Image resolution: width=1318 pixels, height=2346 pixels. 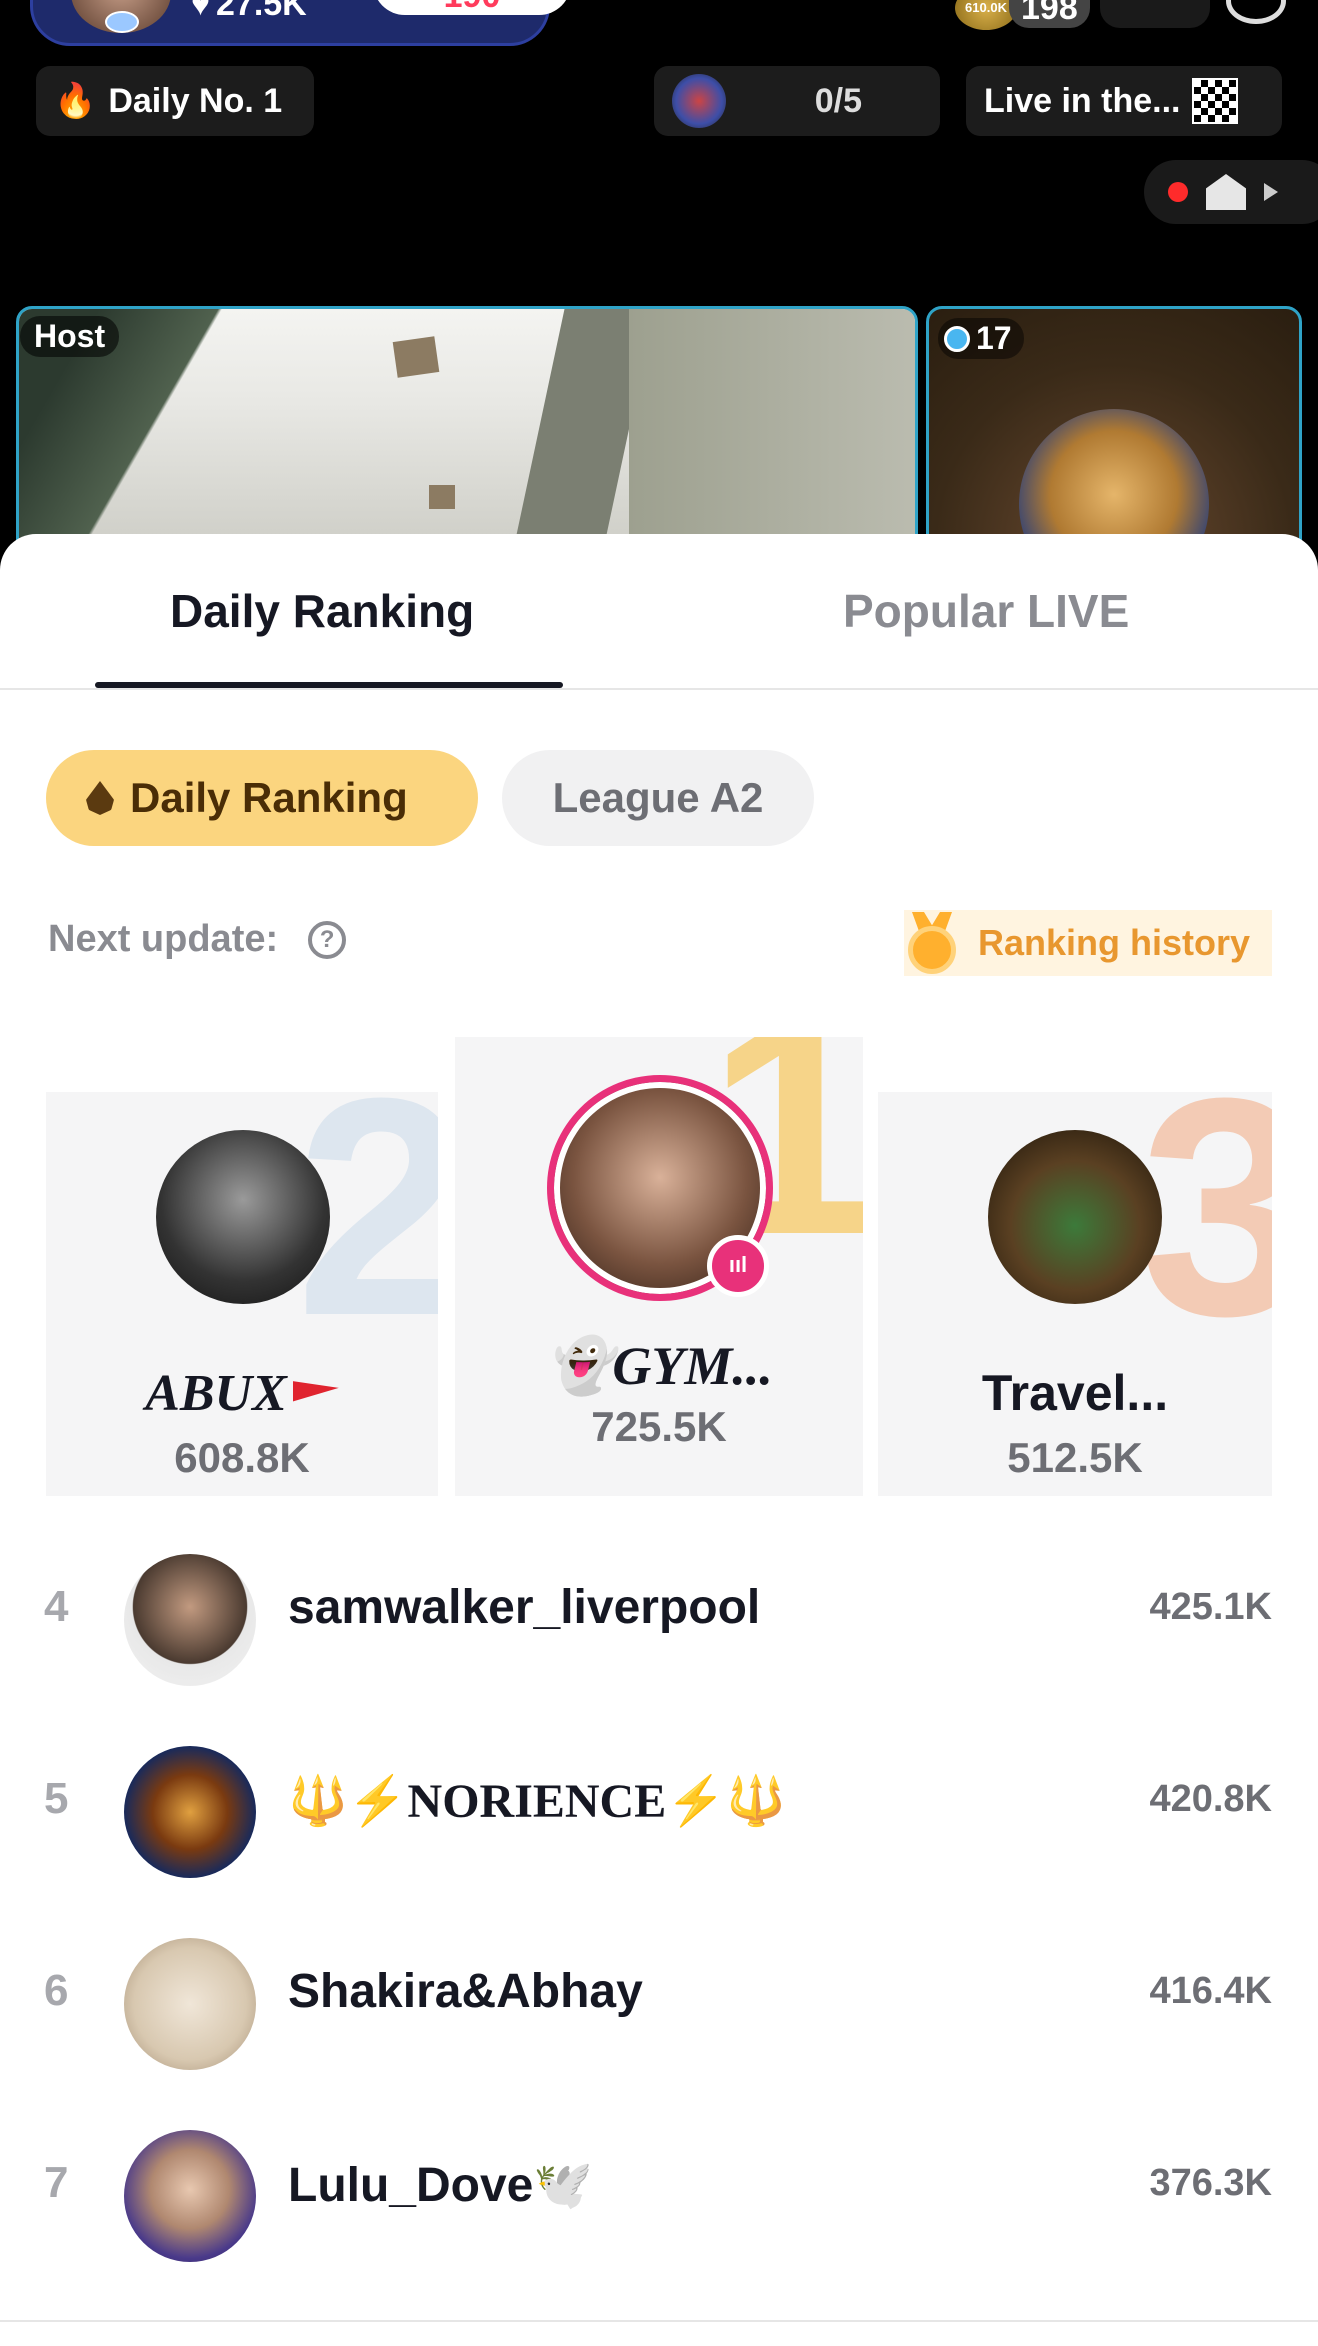 What do you see at coordinates (699, 101) in the screenshot?
I see `quest-icon` at bounding box center [699, 101].